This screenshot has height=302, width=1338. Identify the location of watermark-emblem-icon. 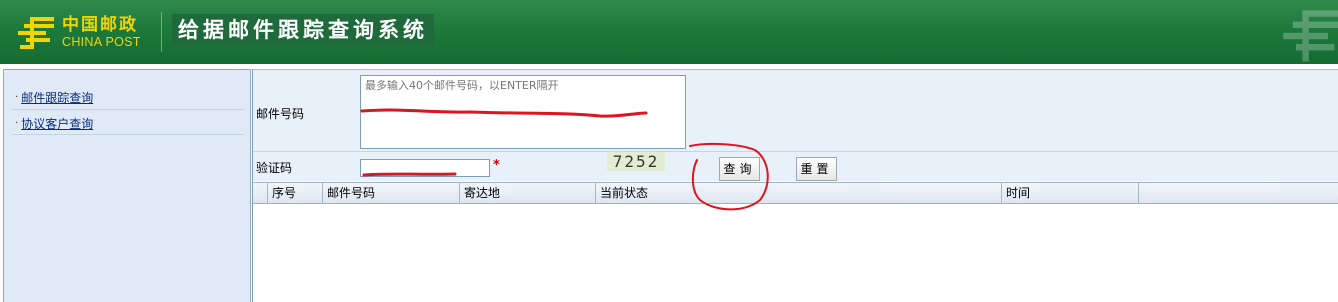
(1310, 36).